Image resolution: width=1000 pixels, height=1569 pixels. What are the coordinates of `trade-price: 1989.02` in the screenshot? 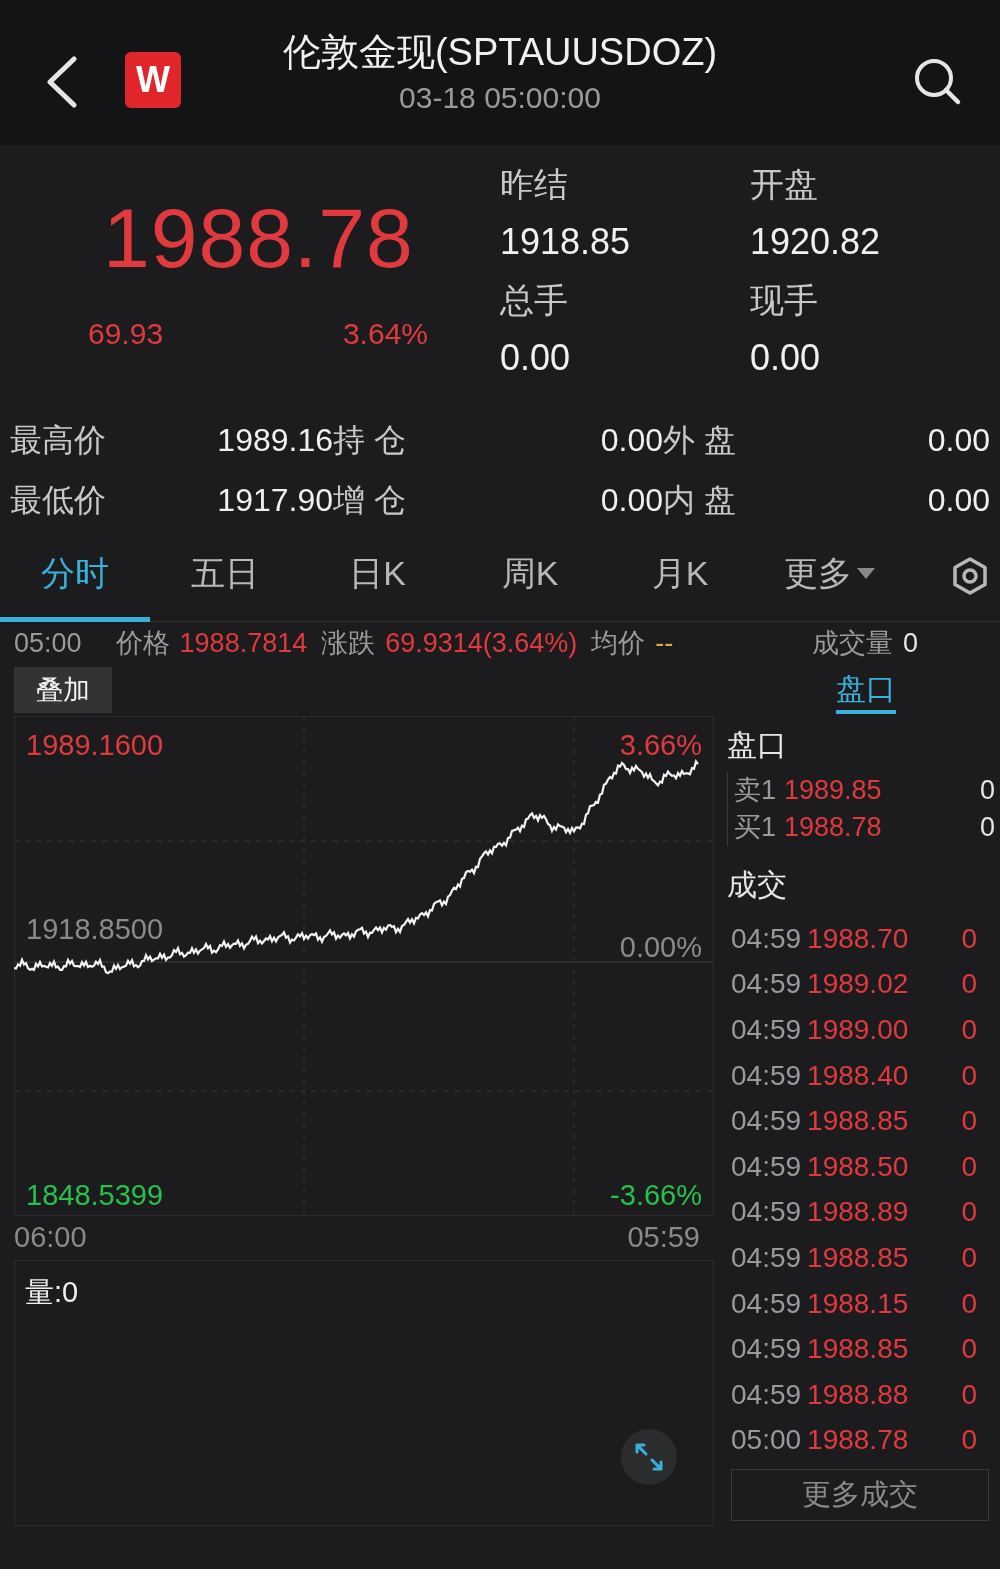 It's located at (858, 984).